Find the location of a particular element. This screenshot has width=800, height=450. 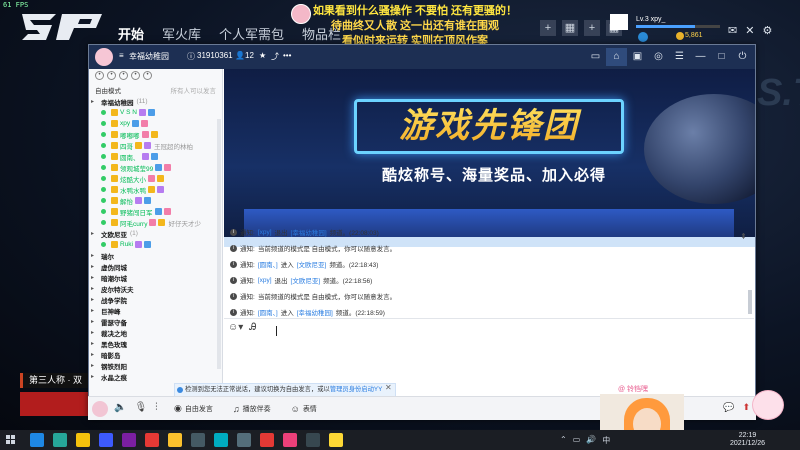

user-row: 炫酷大小 is located at coordinates (156, 178).